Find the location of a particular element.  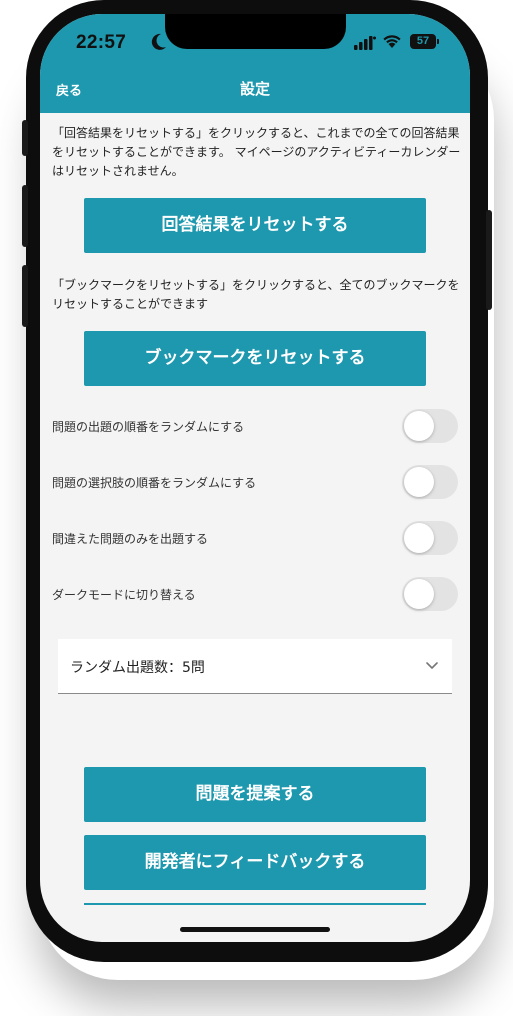

app-header: 22:57 57 戻る 設定 is located at coordinates (255, 63).